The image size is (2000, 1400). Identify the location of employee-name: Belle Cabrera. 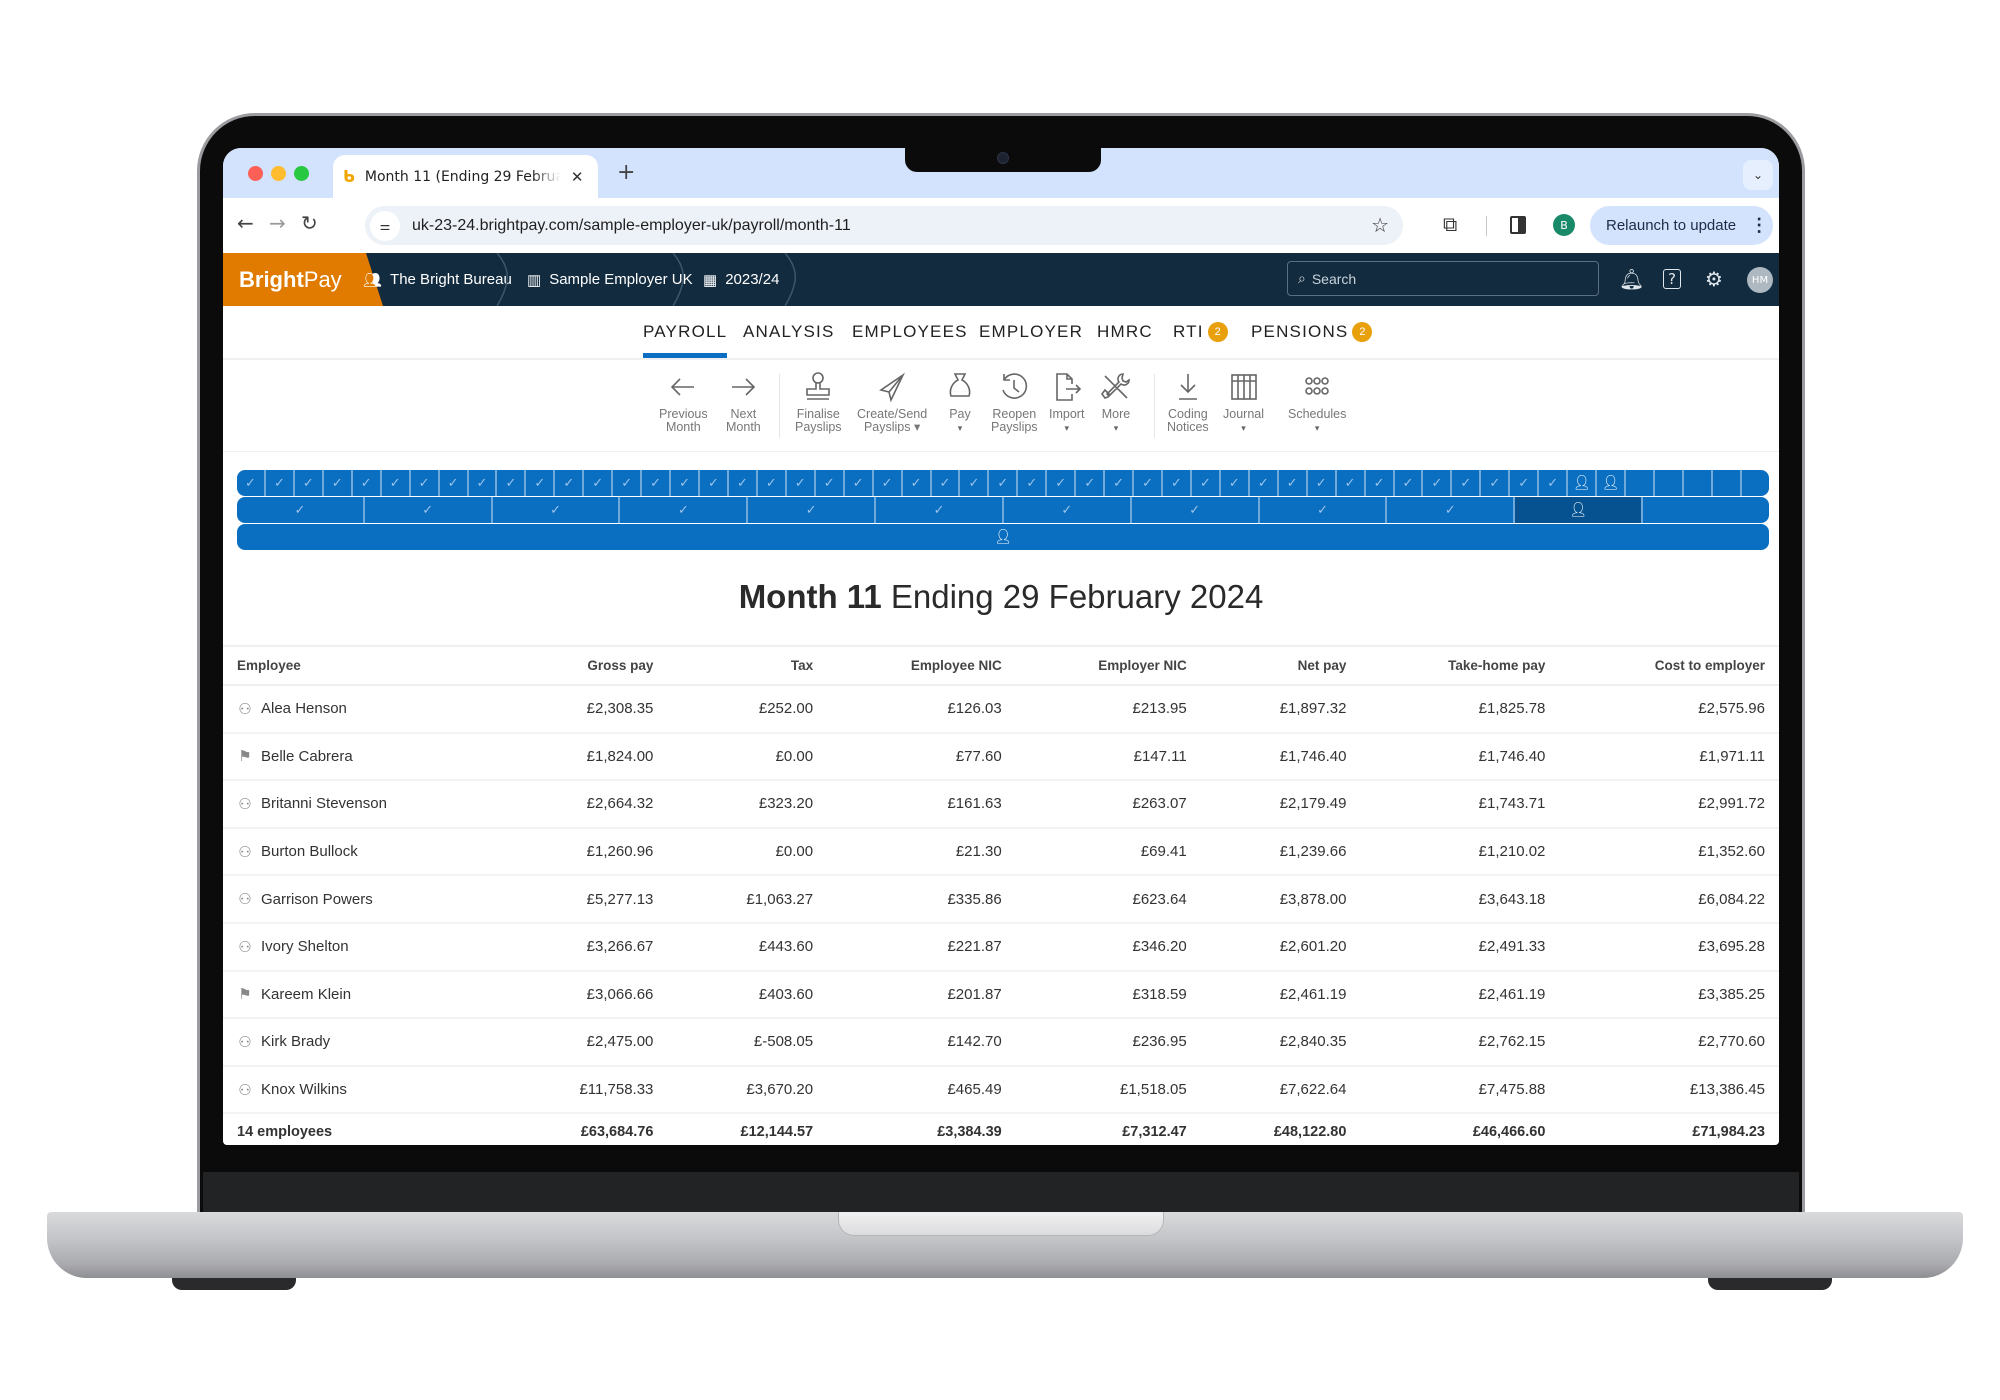
(307, 756).